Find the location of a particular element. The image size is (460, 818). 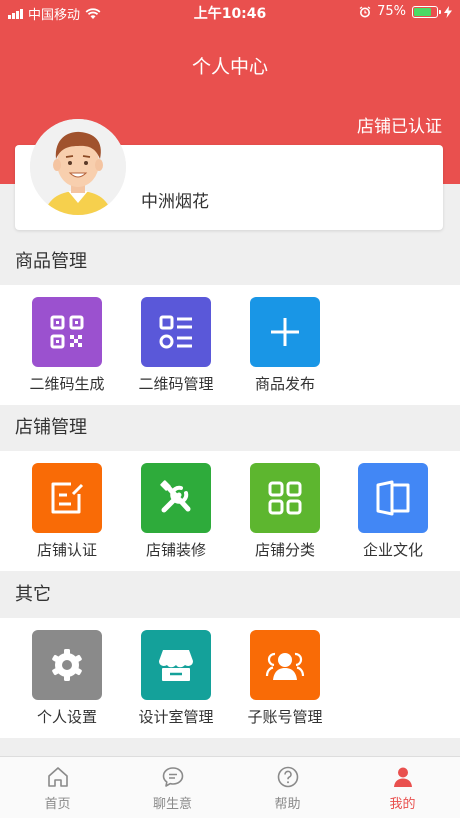

tab-mine-label: 我的 is located at coordinates (402, 804).